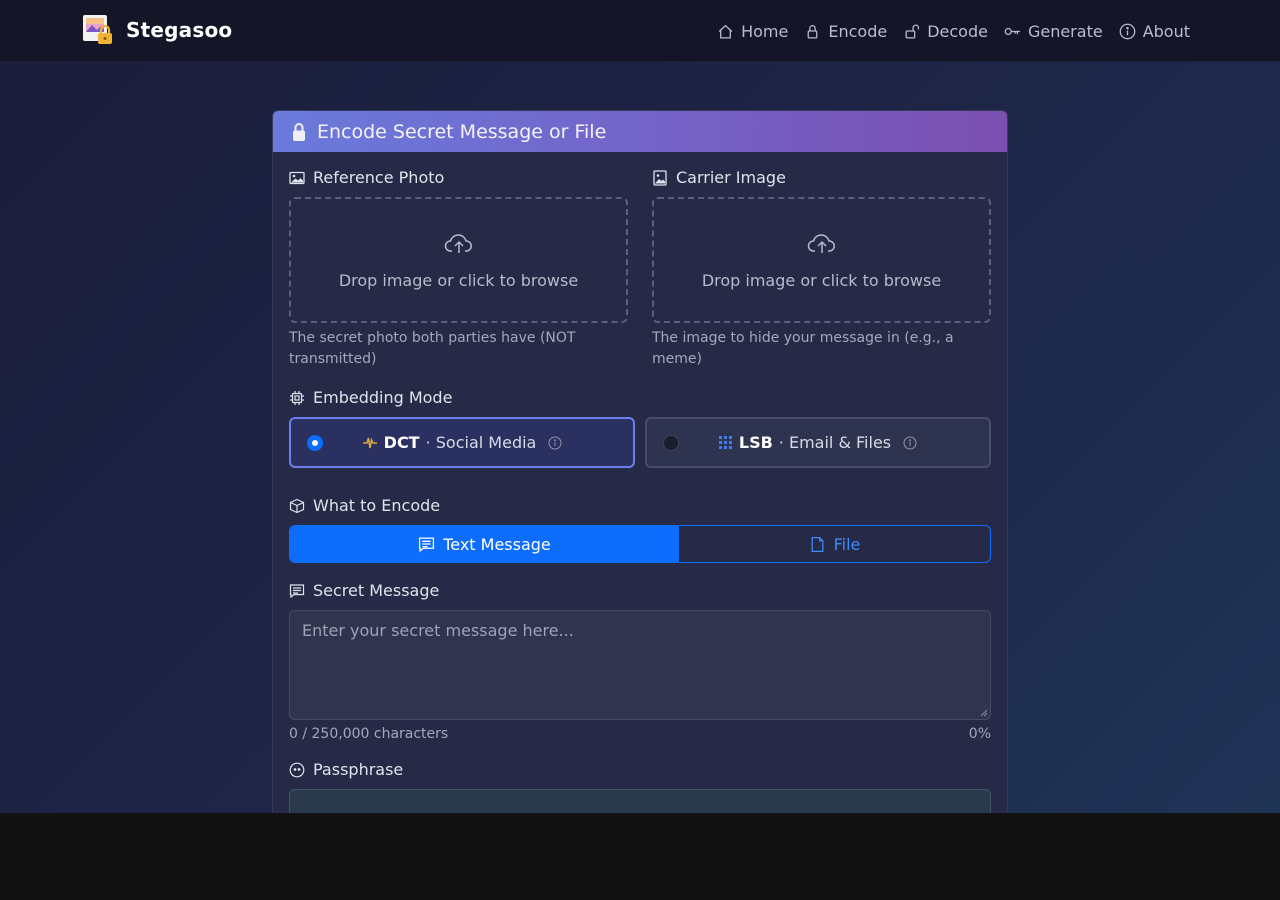  What do you see at coordinates (640, 505) in the screenshot?
I see `what-to-encode-label: What to Encode` at bounding box center [640, 505].